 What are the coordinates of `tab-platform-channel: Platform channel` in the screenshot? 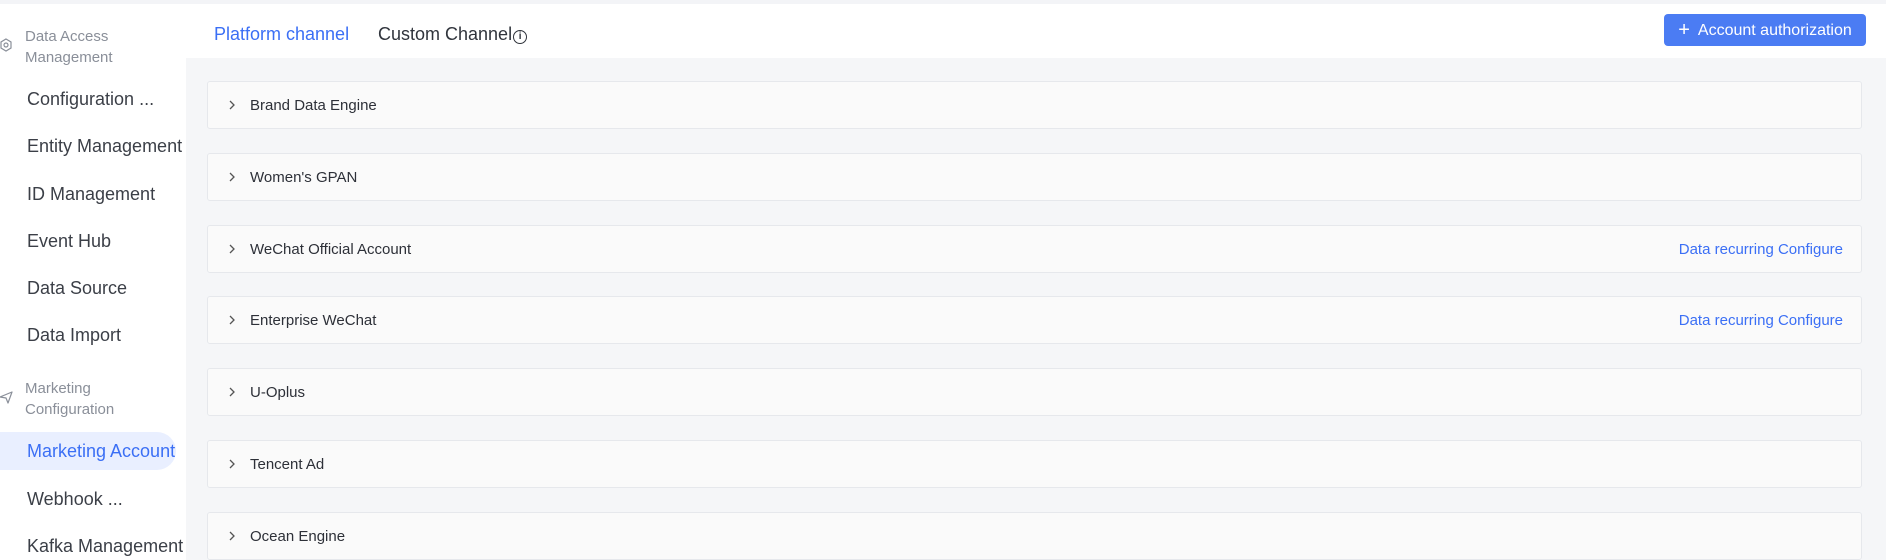 It's located at (281, 34).